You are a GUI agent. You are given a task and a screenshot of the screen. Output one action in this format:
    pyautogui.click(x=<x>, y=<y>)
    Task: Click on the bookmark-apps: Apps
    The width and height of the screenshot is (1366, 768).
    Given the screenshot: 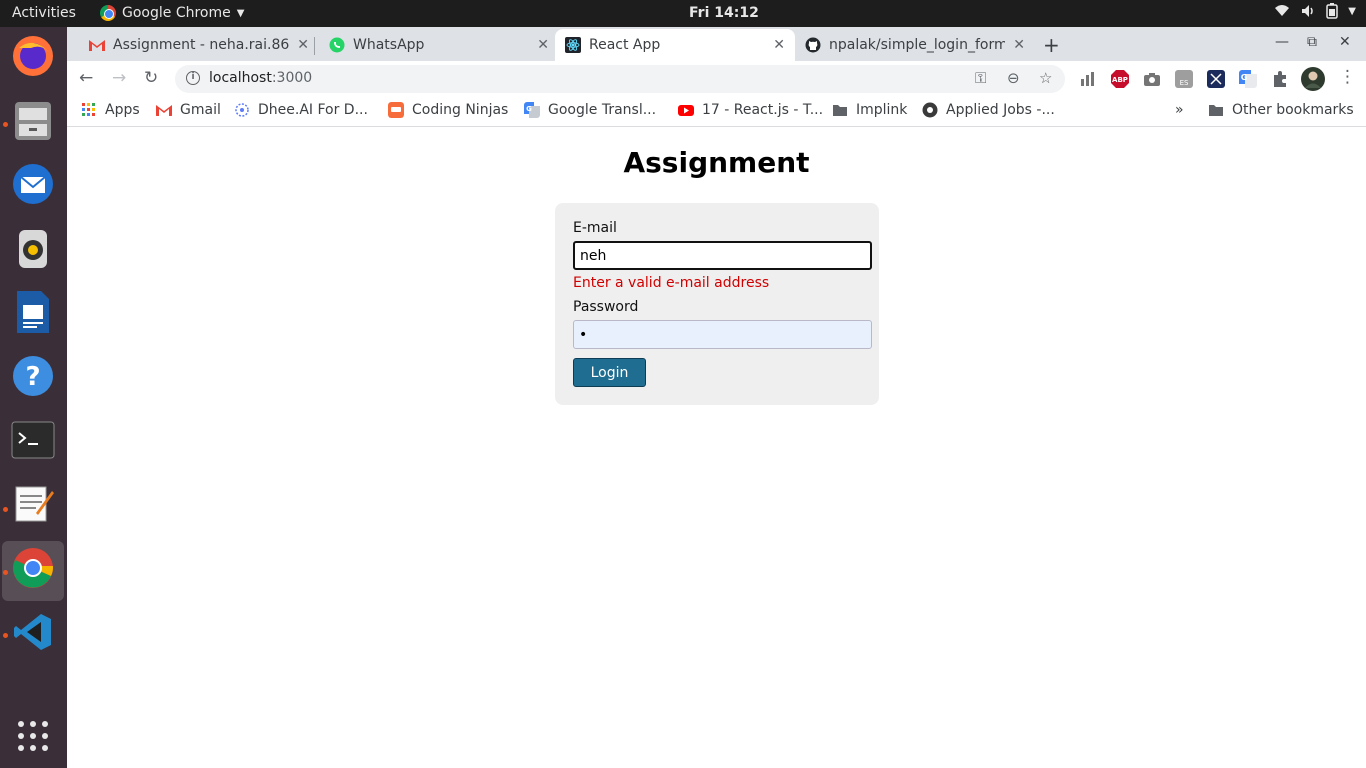 What is the action you would take?
    pyautogui.click(x=110, y=110)
    